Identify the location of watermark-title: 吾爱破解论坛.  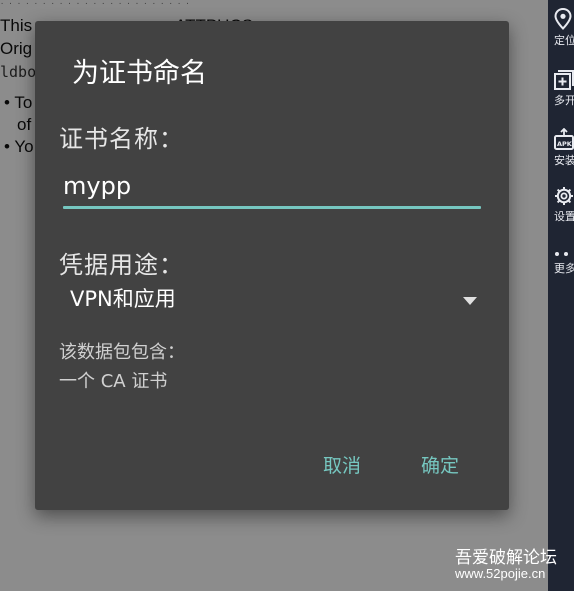
(506, 558).